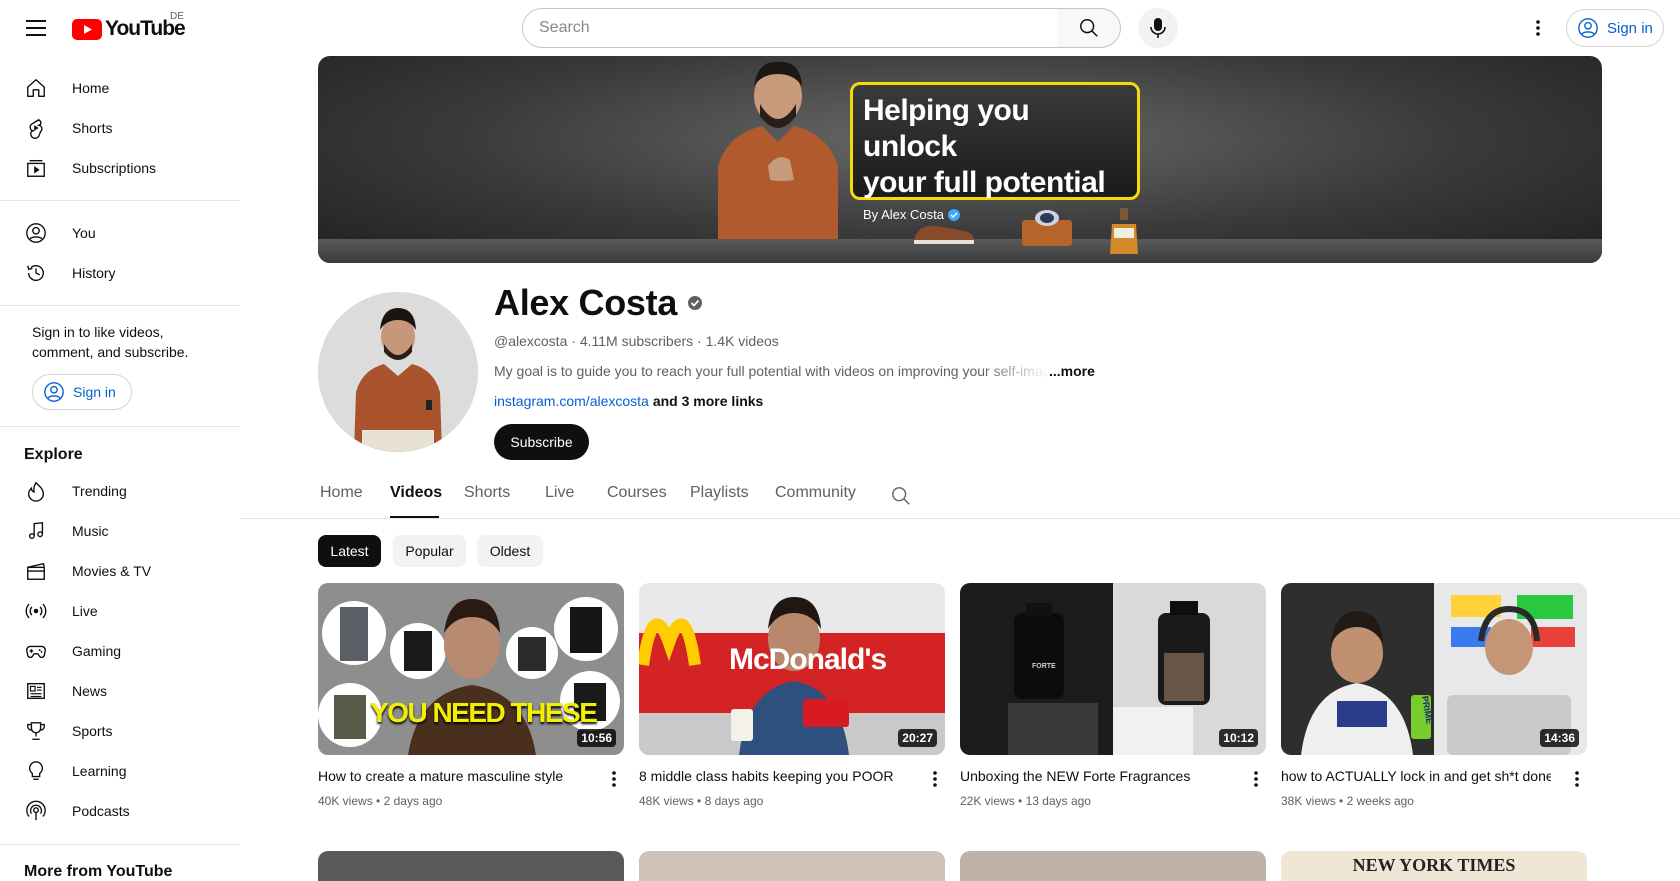 Image resolution: width=1680 pixels, height=881 pixels. What do you see at coordinates (36, 28) in the screenshot?
I see `menu-icon` at bounding box center [36, 28].